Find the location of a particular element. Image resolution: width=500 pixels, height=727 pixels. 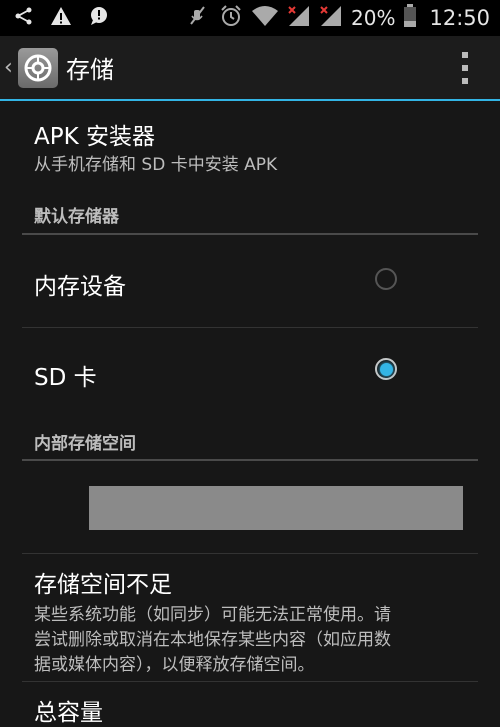

radio-internal-storage is located at coordinates (386, 279).